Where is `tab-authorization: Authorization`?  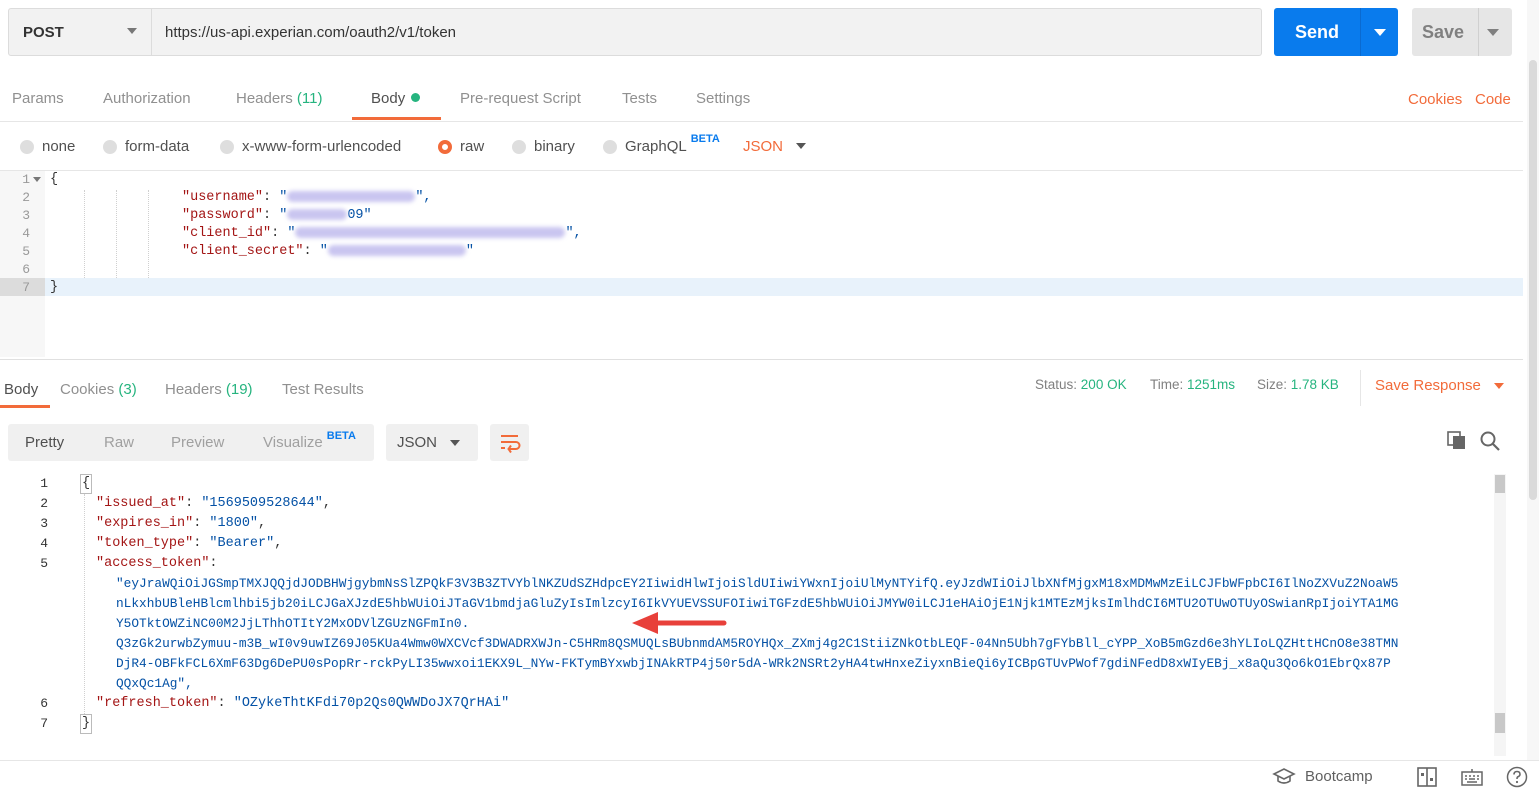 tab-authorization: Authorization is located at coordinates (147, 98).